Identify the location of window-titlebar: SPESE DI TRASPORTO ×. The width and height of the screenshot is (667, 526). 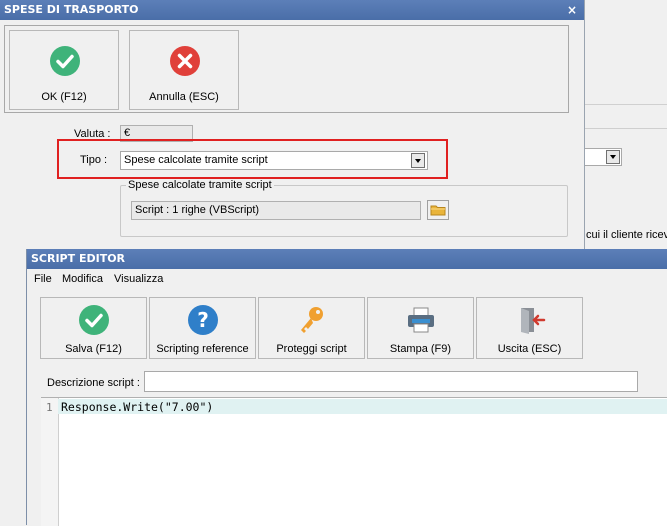
(292, 10).